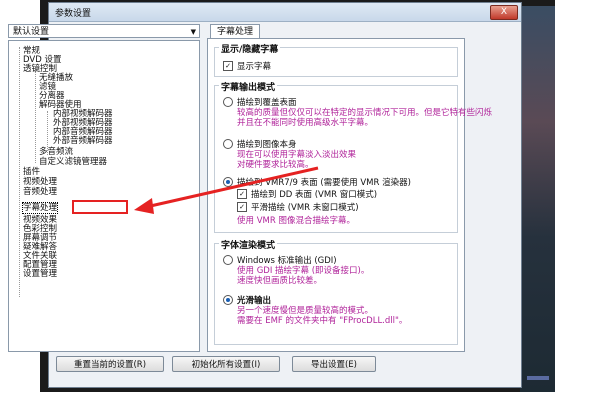 This screenshot has width=600, height=399. What do you see at coordinates (40, 192) in the screenshot?
I see `tree-item: 音频处理` at bounding box center [40, 192].